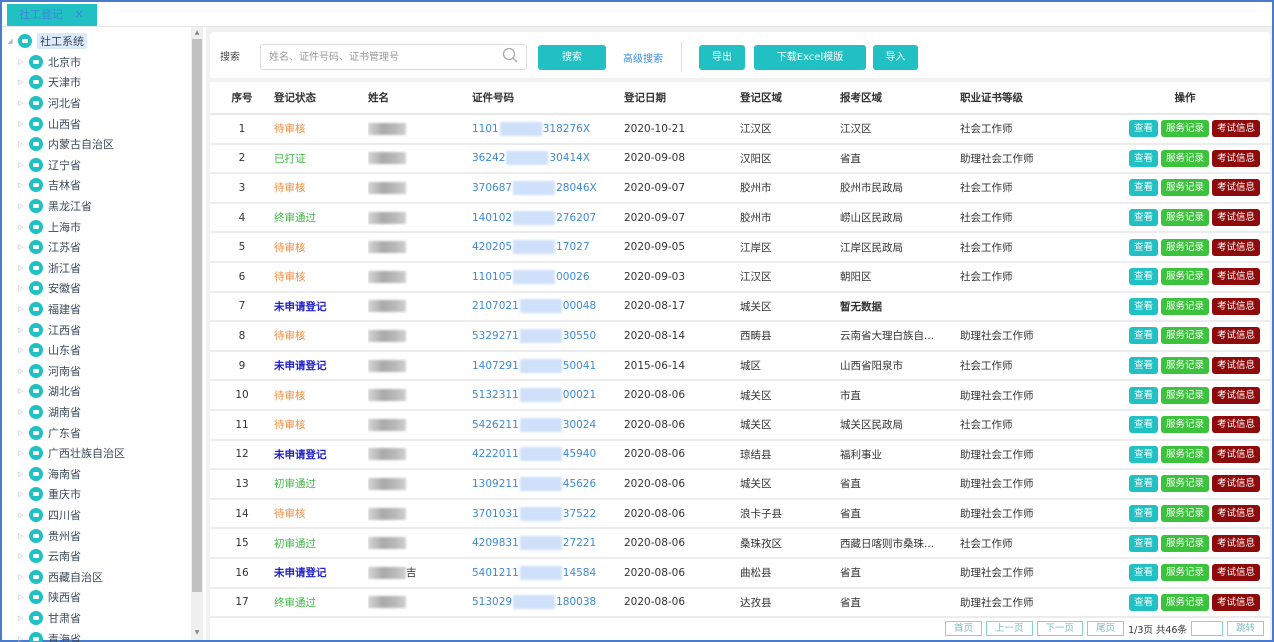 The width and height of the screenshot is (1274, 642). What do you see at coordinates (96, 329) in the screenshot?
I see `tree-node: ▷ 江西省` at bounding box center [96, 329].